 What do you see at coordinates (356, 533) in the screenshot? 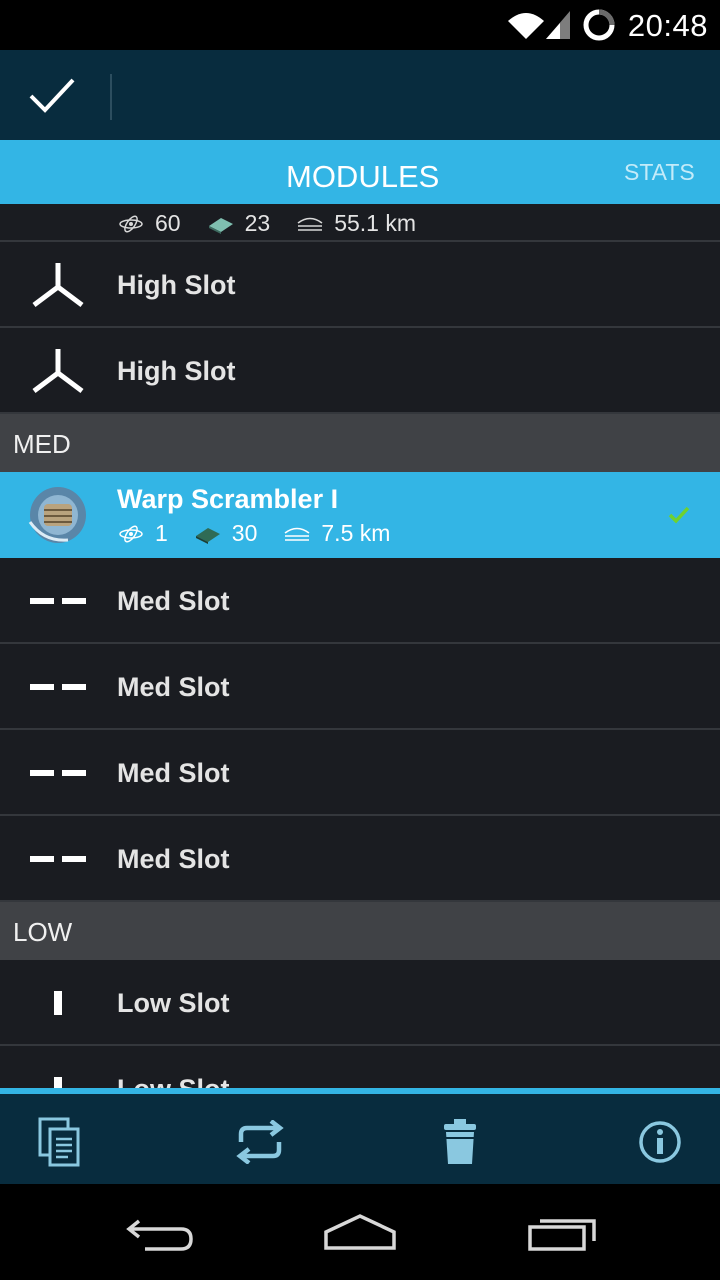
I see `range-value: 7.5 km` at bounding box center [356, 533].